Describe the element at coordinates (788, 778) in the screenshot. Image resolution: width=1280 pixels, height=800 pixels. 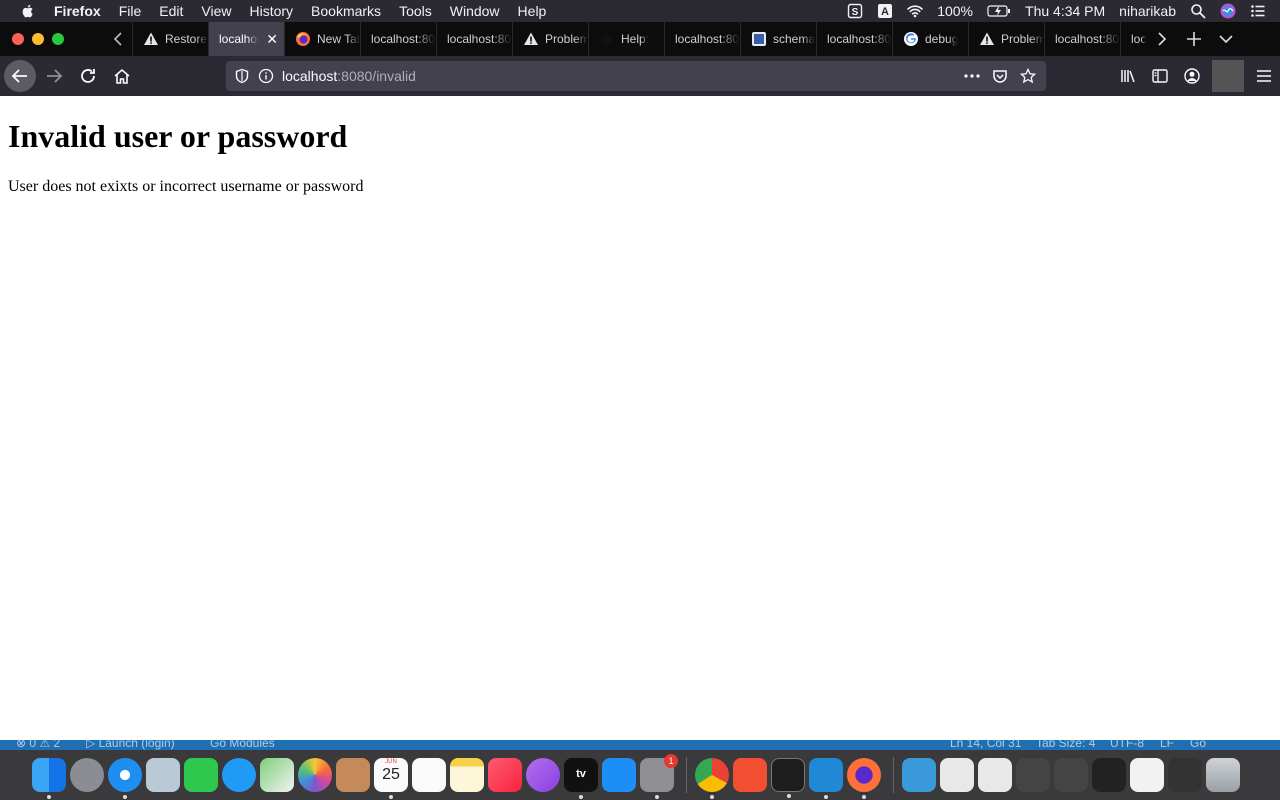
I see `terminal-icon` at that location.